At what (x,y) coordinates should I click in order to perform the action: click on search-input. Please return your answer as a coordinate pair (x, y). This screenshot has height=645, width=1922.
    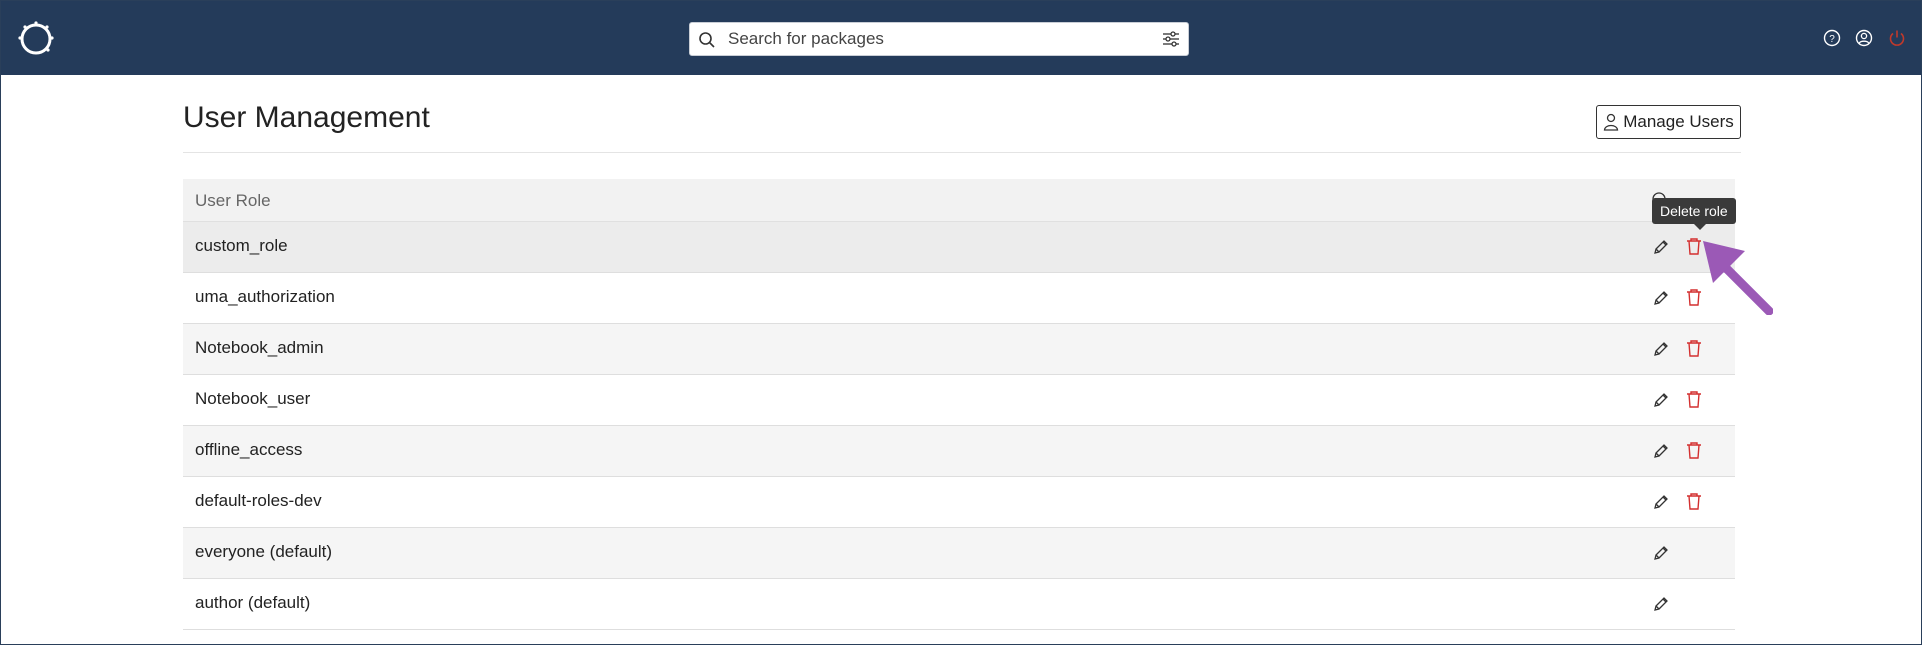
    Looking at the image, I should click on (938, 39).